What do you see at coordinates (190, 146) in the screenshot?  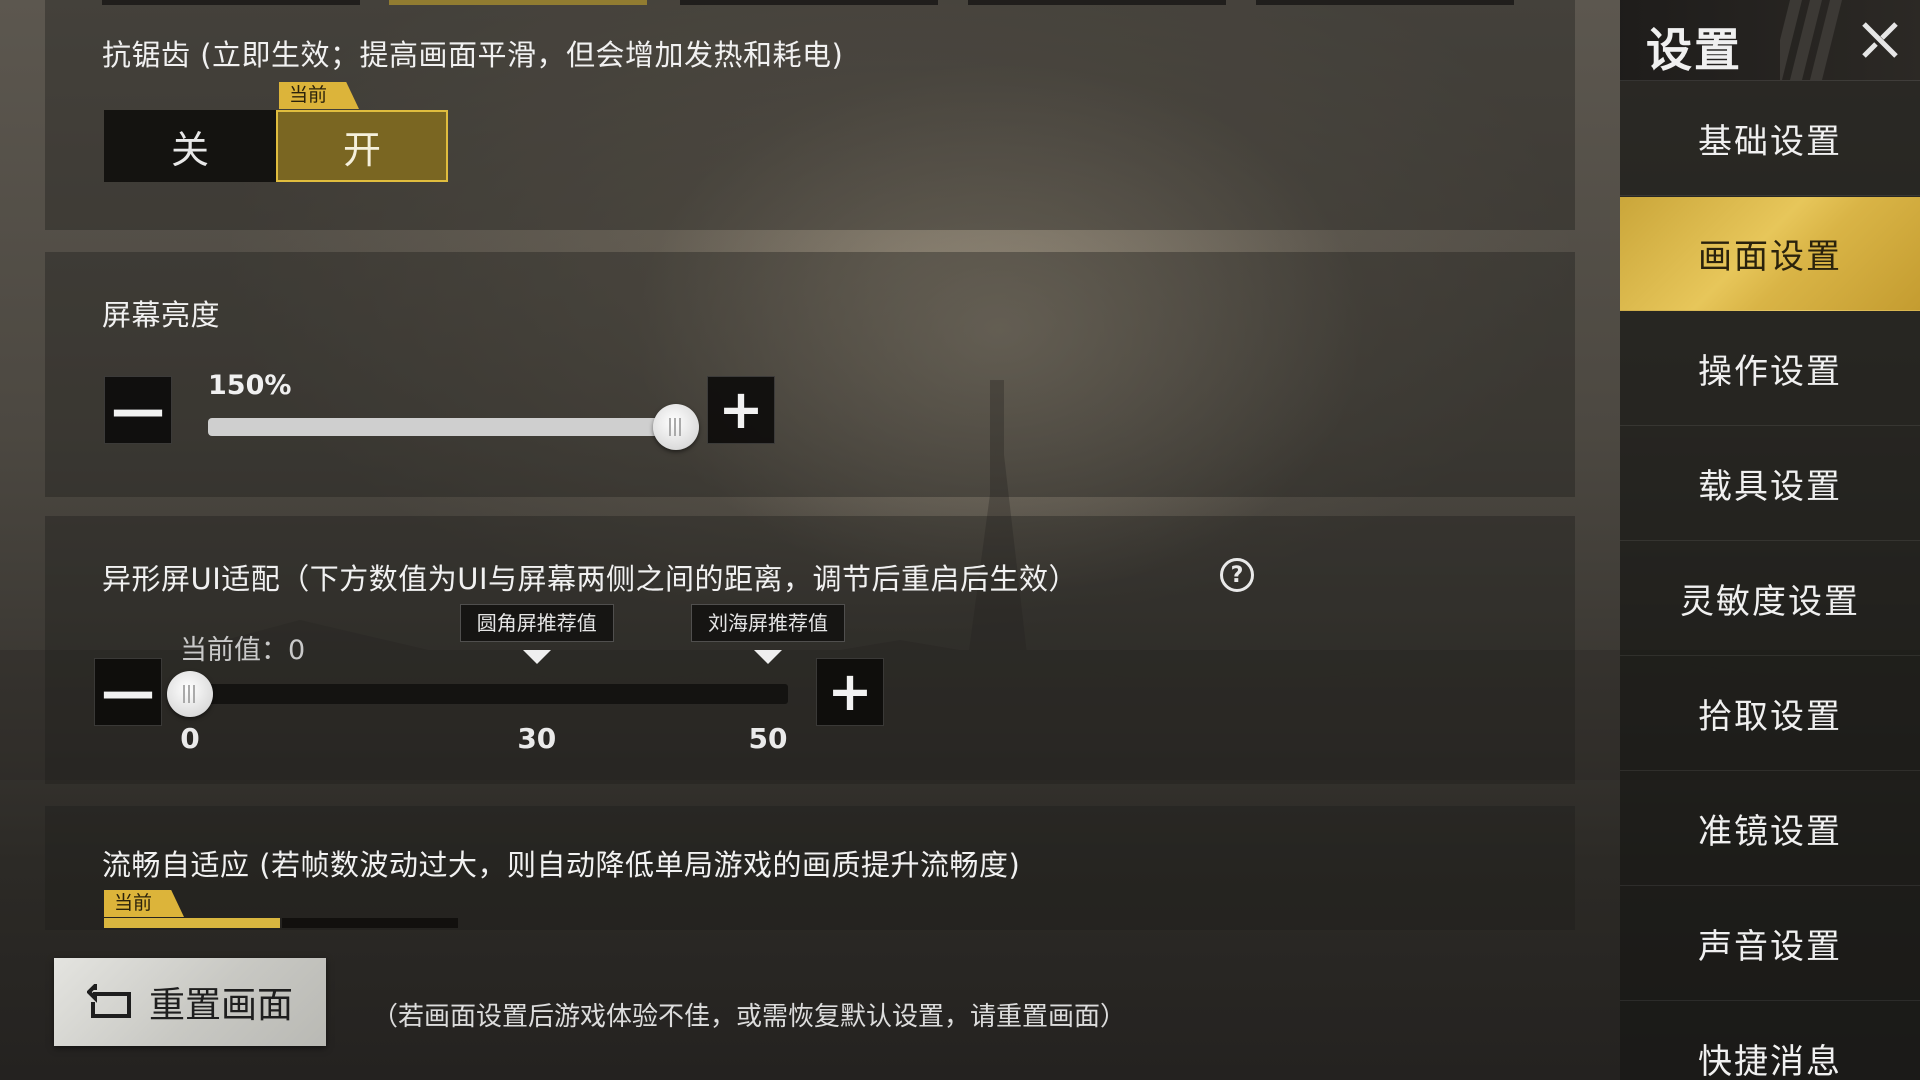 I see `anti-aliasing-off-button: 关` at bounding box center [190, 146].